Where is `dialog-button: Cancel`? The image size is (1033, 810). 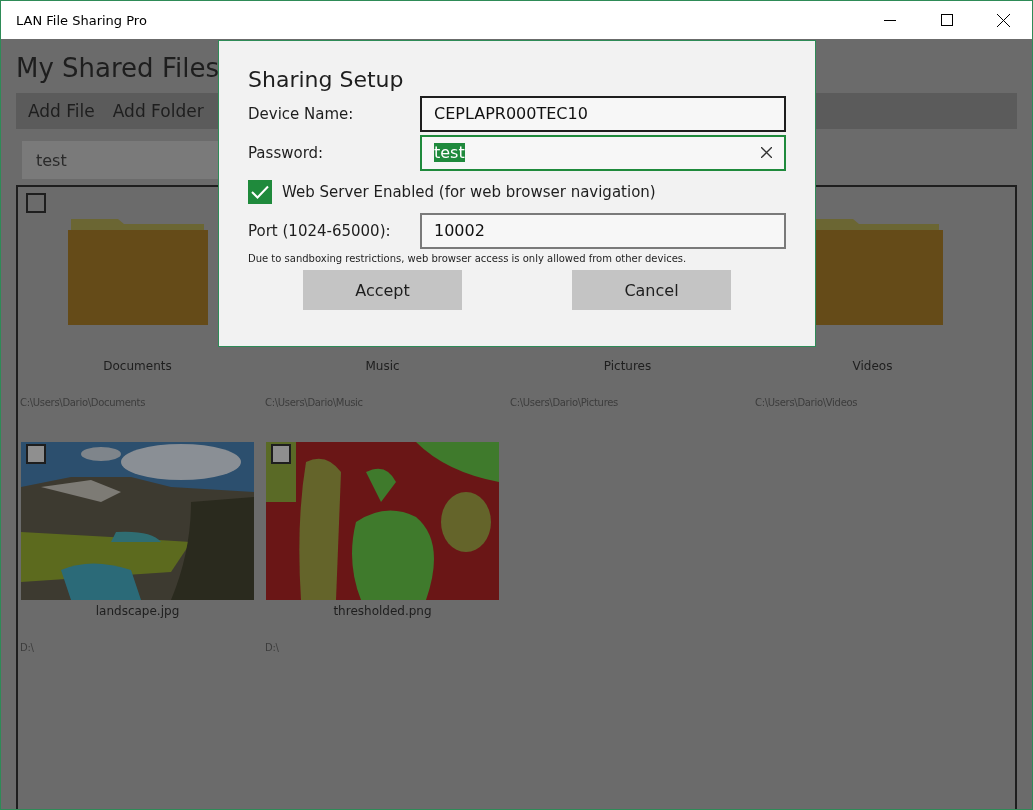 dialog-button: Cancel is located at coordinates (651, 290).